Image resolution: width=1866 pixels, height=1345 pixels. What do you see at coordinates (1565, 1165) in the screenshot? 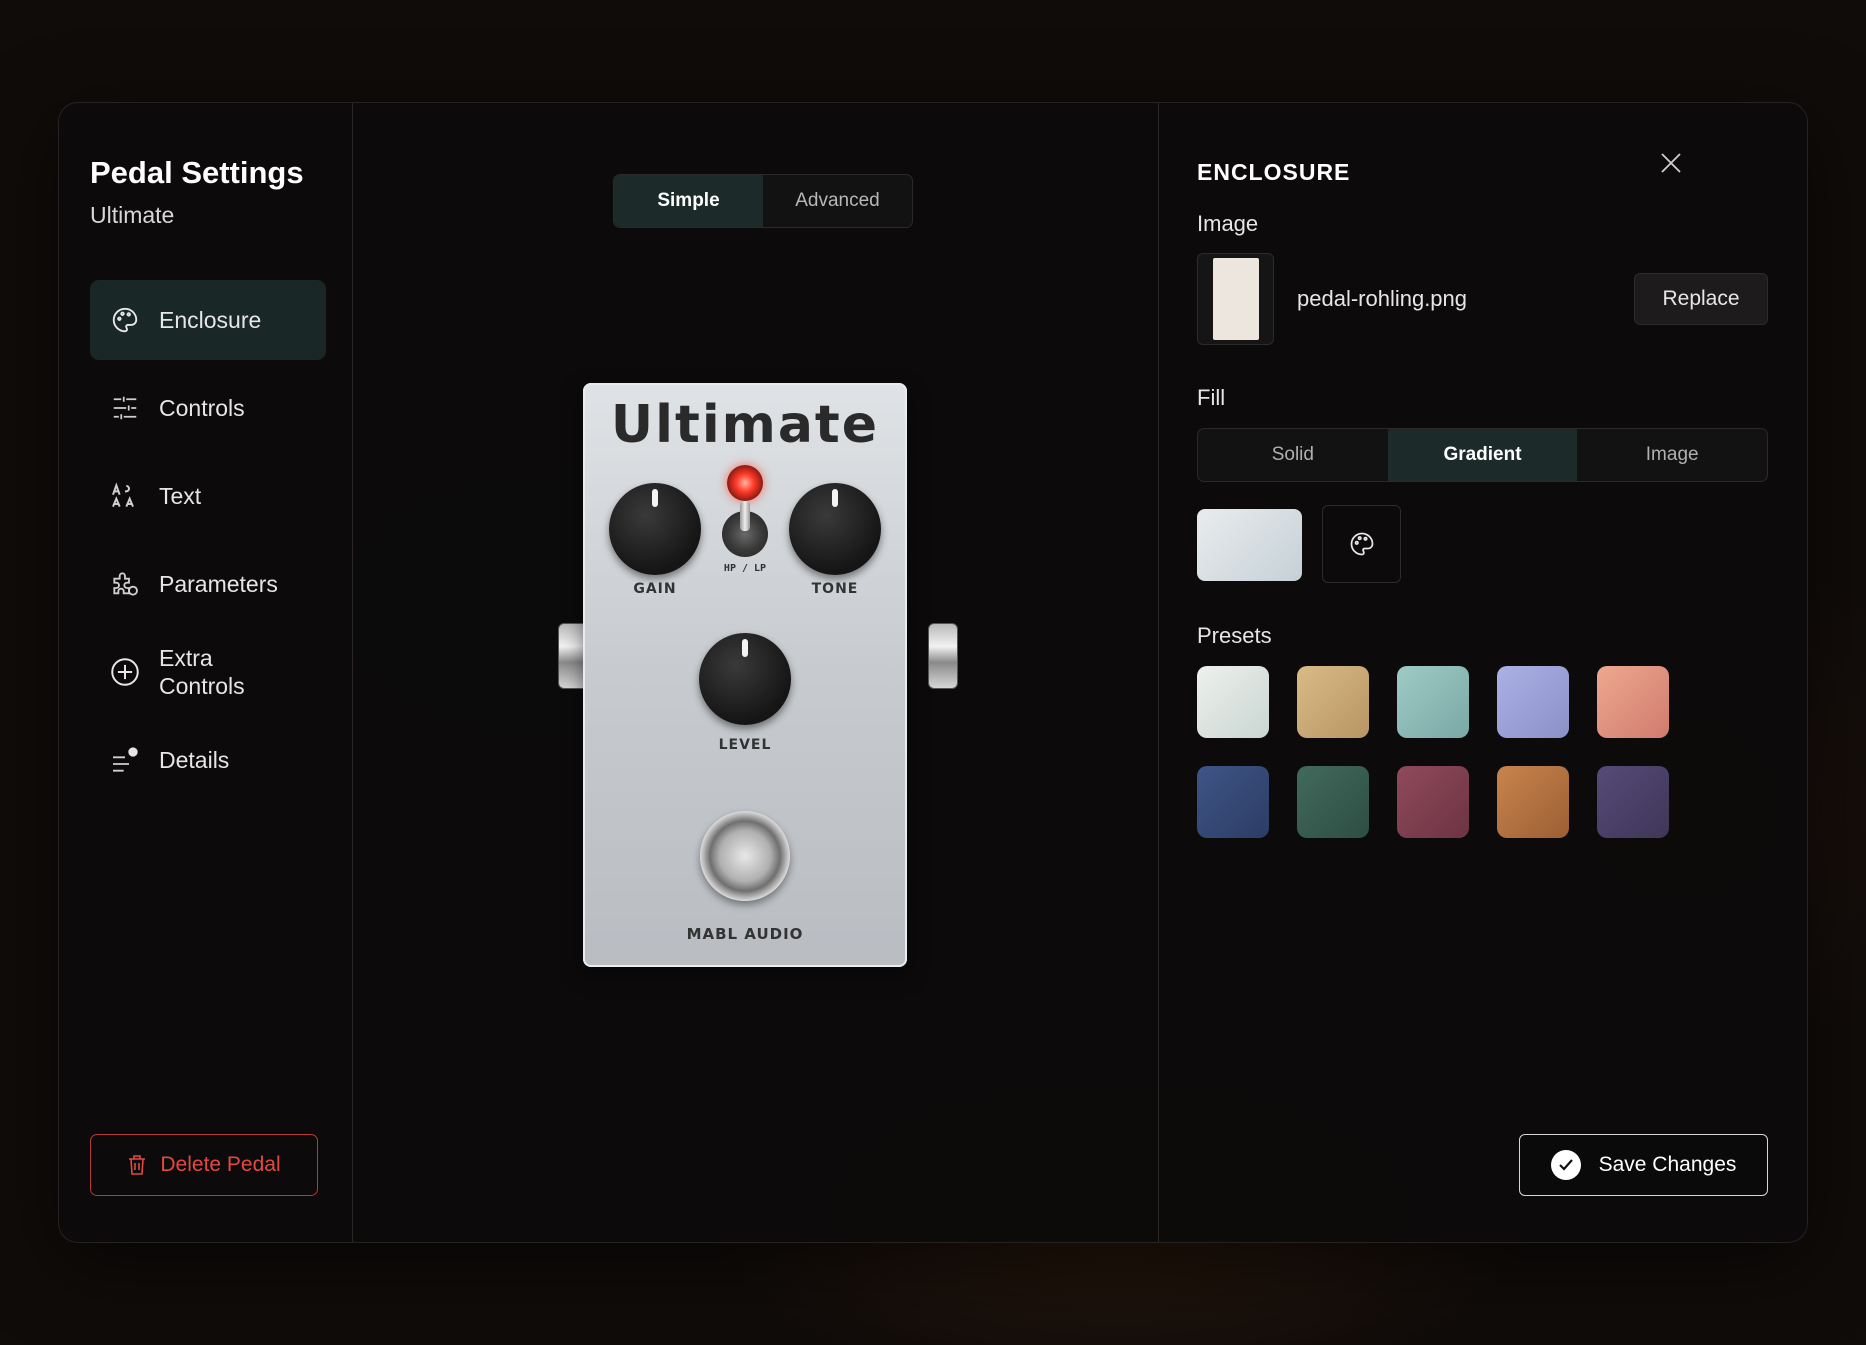
I see `check-icon` at bounding box center [1565, 1165].